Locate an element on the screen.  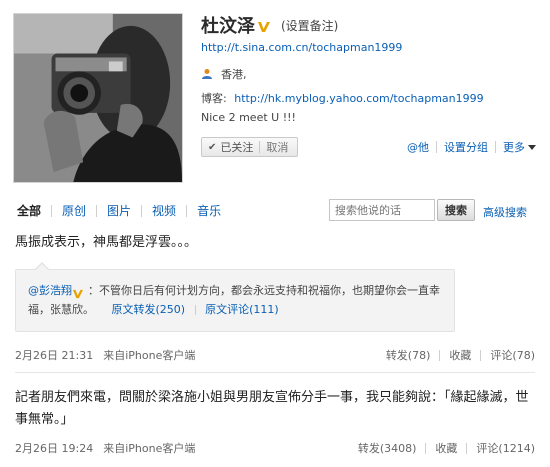
search-button: 搜索 is located at coordinates (456, 210).